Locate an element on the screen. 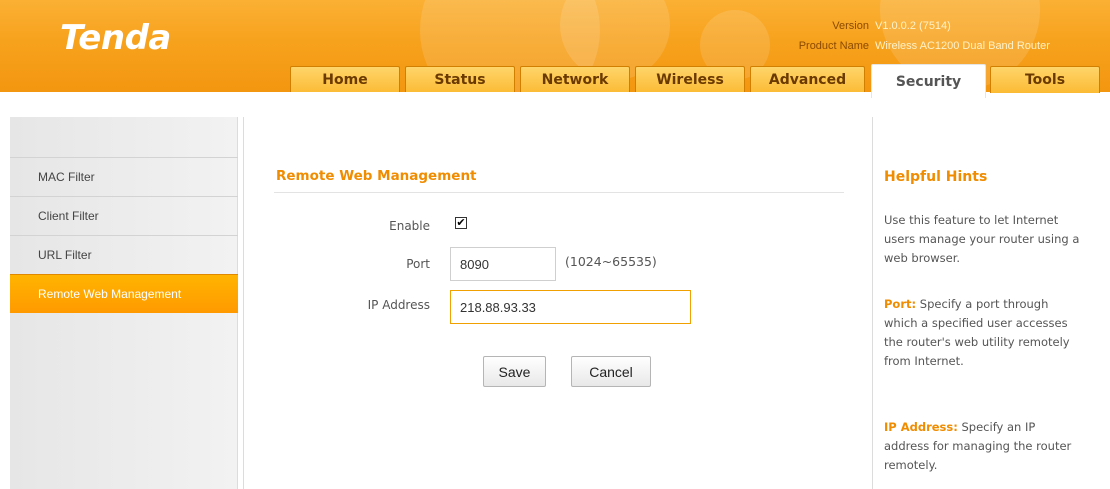 This screenshot has height=489, width=1110. hint-ip-key: IP Address: is located at coordinates (921, 427).